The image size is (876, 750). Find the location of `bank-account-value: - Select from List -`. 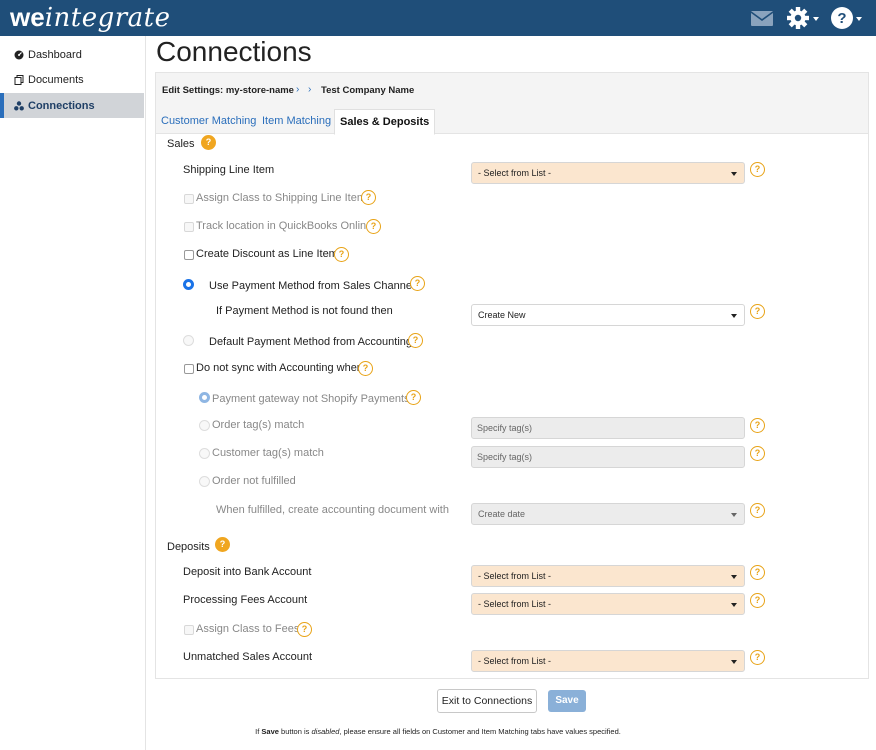

bank-account-value: - Select from List - is located at coordinates (515, 576).